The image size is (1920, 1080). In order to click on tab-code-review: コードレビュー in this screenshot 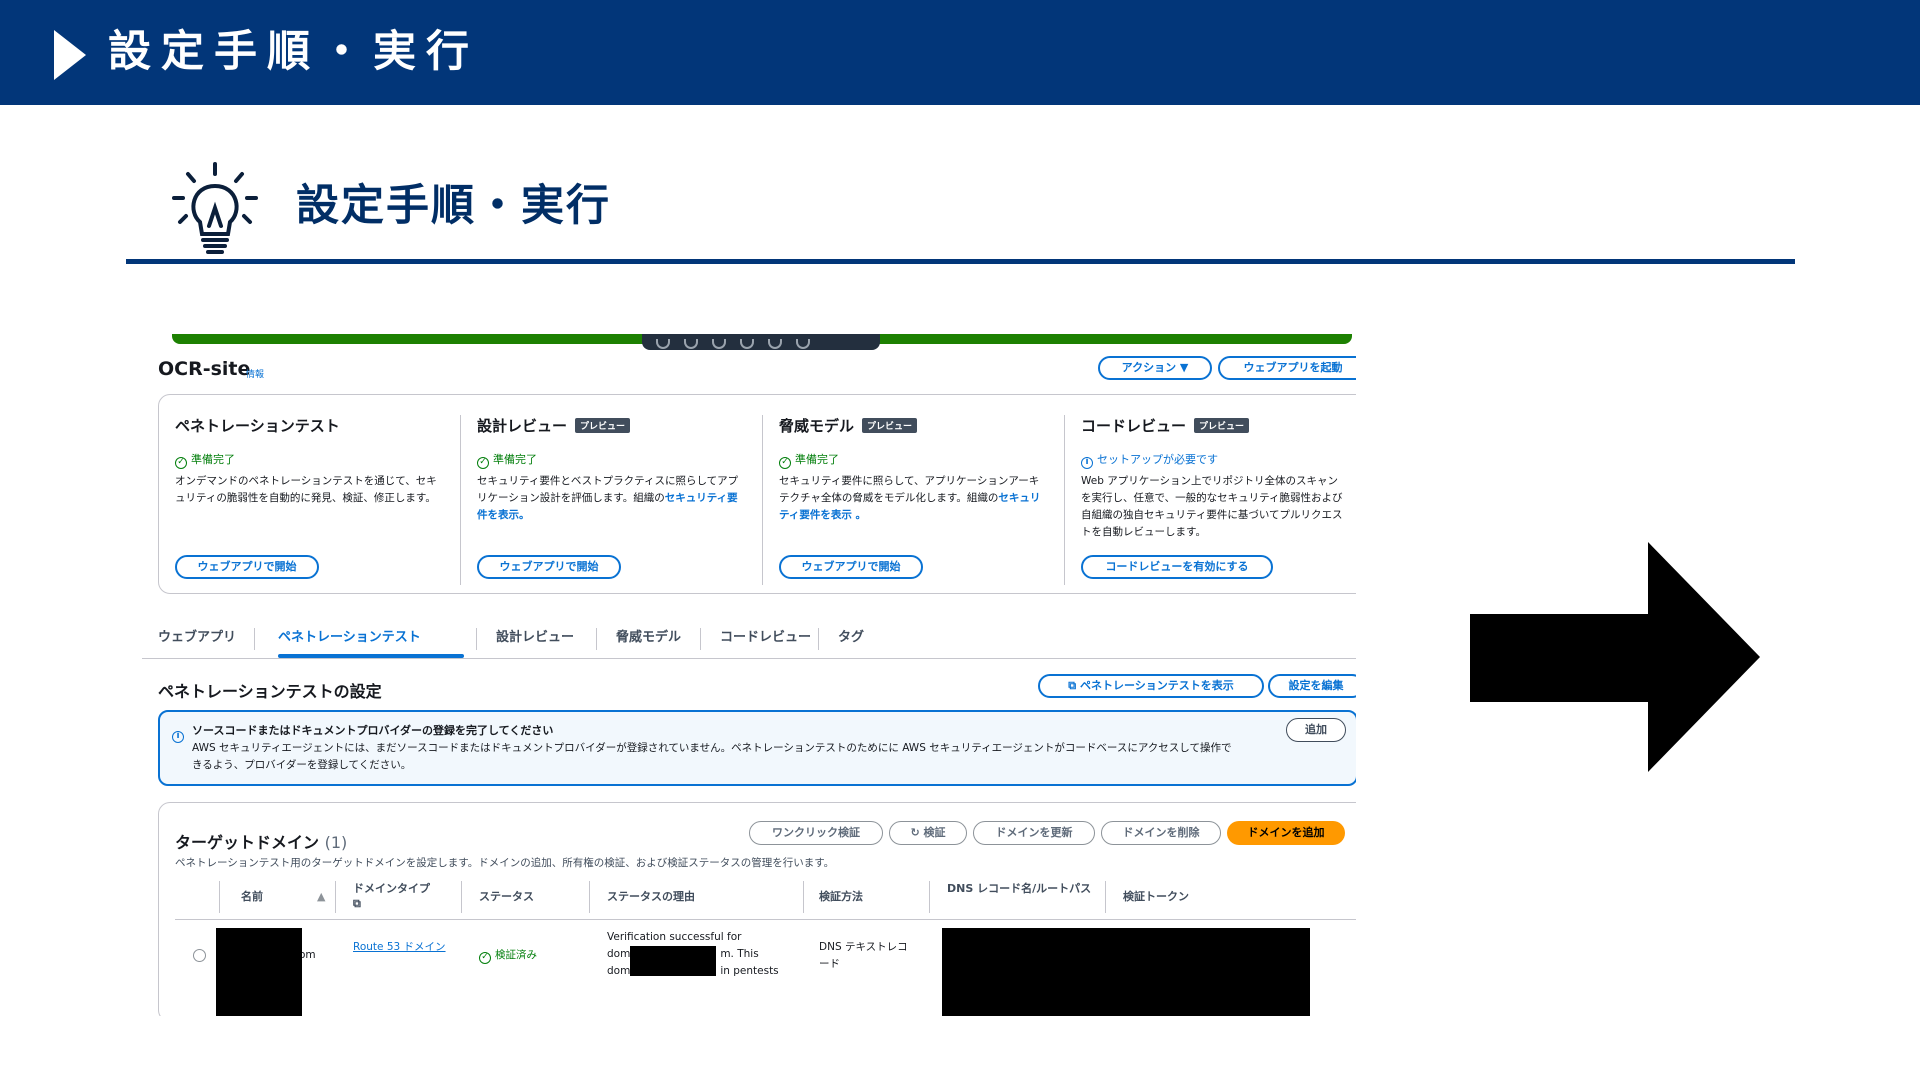, I will do `click(765, 635)`.